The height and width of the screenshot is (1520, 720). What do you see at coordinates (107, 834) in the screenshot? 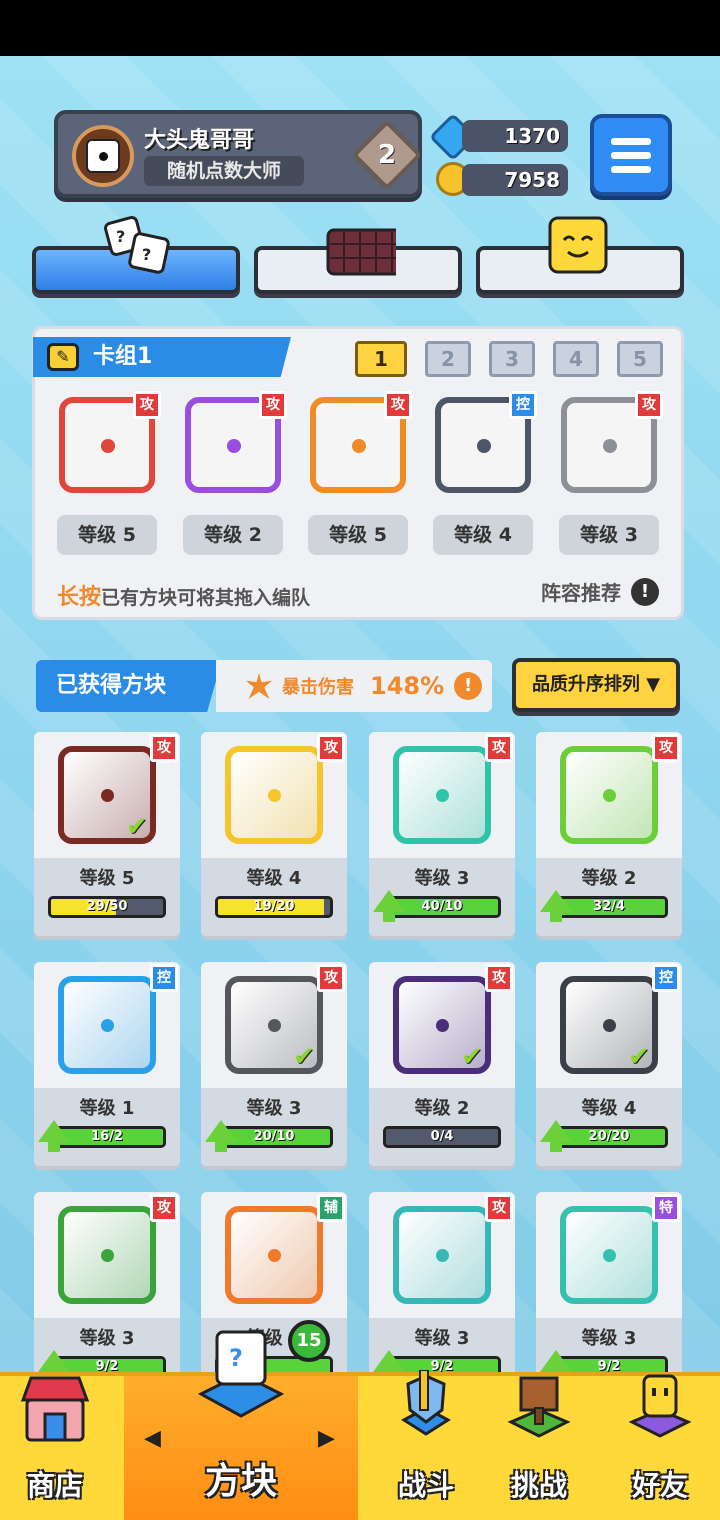
I see `block-card: ✔ 攻等级 5 29/50` at bounding box center [107, 834].